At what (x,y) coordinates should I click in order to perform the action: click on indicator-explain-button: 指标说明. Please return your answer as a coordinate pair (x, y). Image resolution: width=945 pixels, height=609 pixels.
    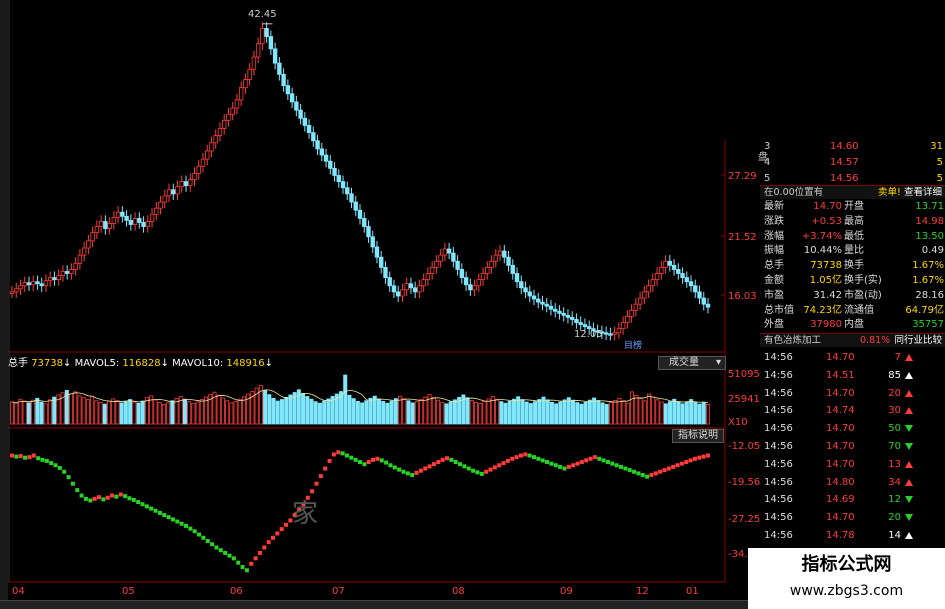
    Looking at the image, I should click on (698, 436).